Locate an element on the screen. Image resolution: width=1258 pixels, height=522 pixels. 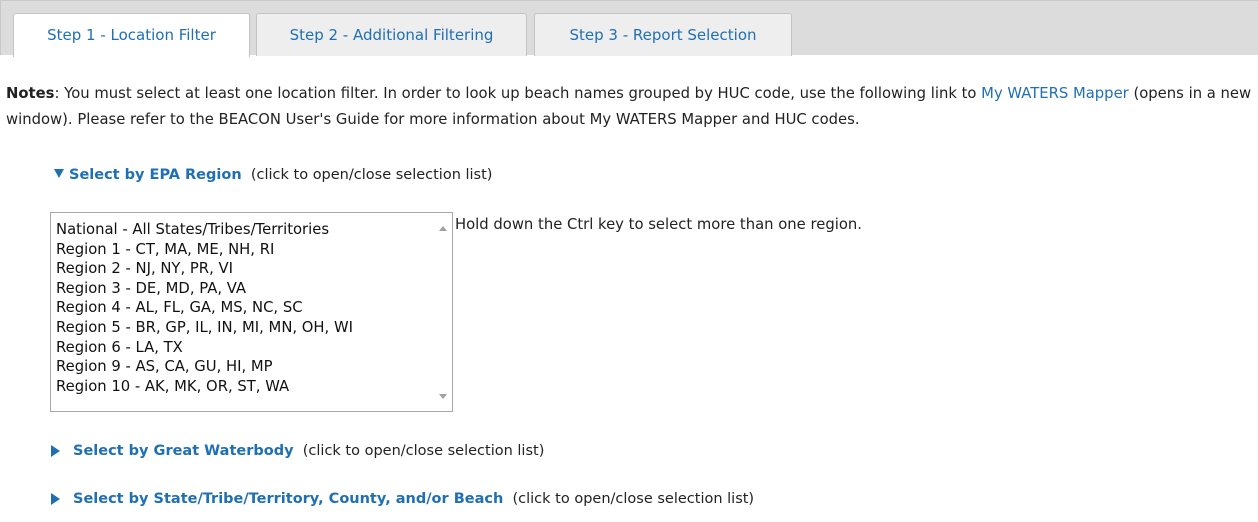
great-waterbody-toggle: Select by Great Waterbody is located at coordinates (183, 451).